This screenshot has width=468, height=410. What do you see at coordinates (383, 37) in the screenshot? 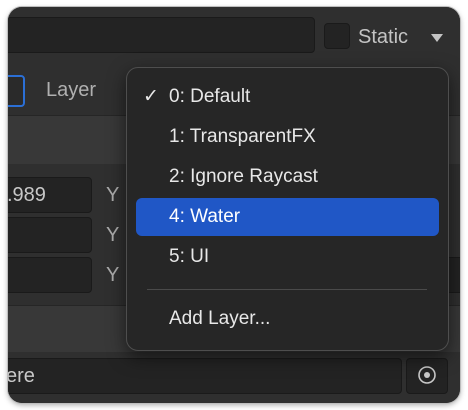
I see `static-label: Static` at bounding box center [383, 37].